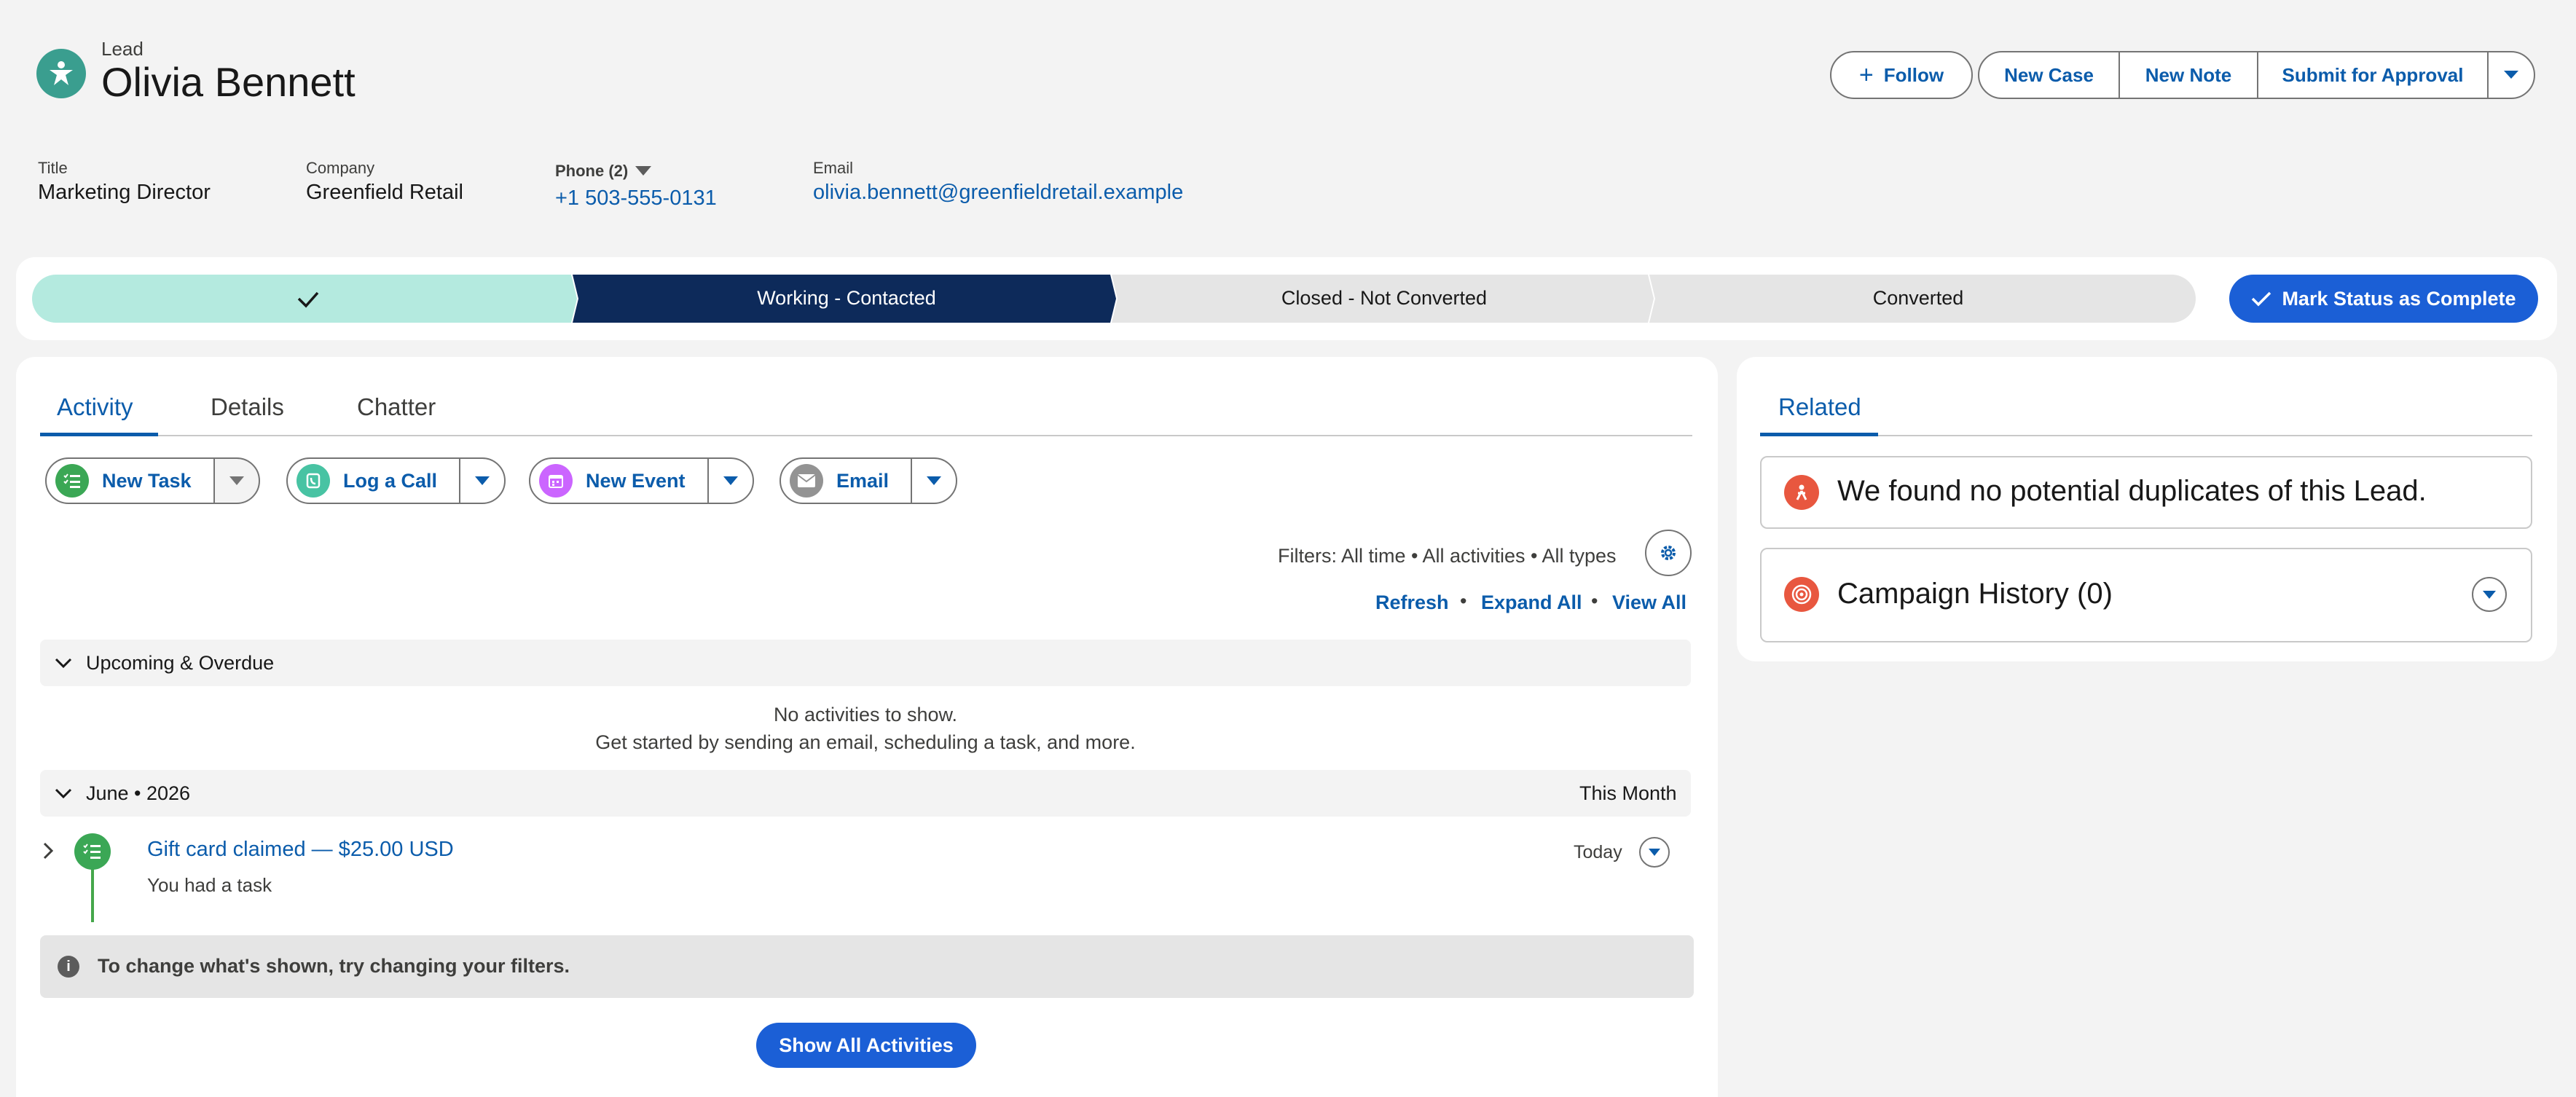 This screenshot has width=2576, height=1097. Describe the element at coordinates (247, 407) in the screenshot. I see `tab-details: Details` at that location.